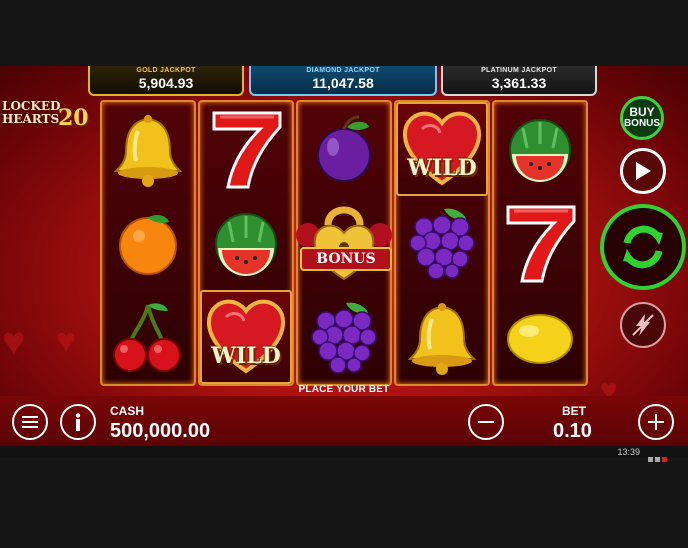 The height and width of the screenshot is (548, 688). Describe the element at coordinates (519, 70) in the screenshot. I see `platinum-jackpot-label: PLATINUM JACKPOT` at that location.